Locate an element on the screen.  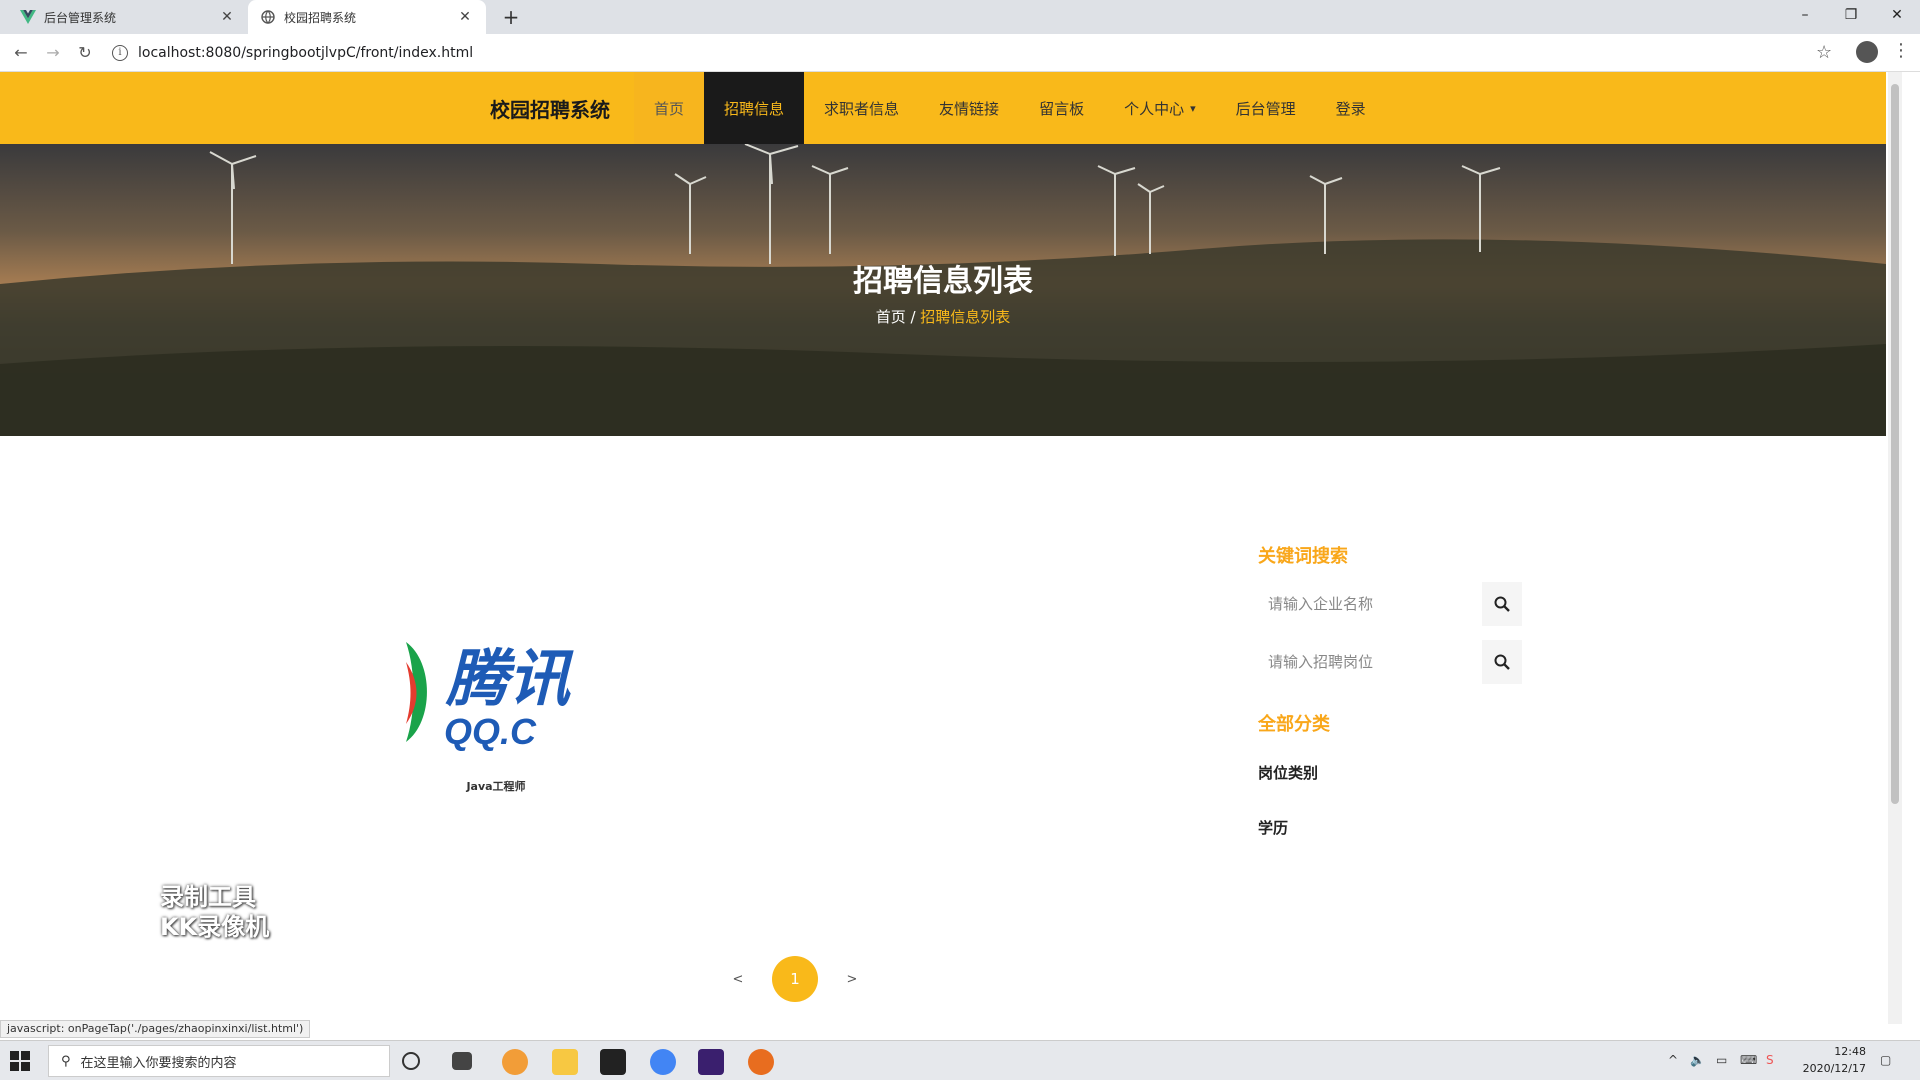
volume-icon: 🔈 is located at coordinates (1697, 1060).